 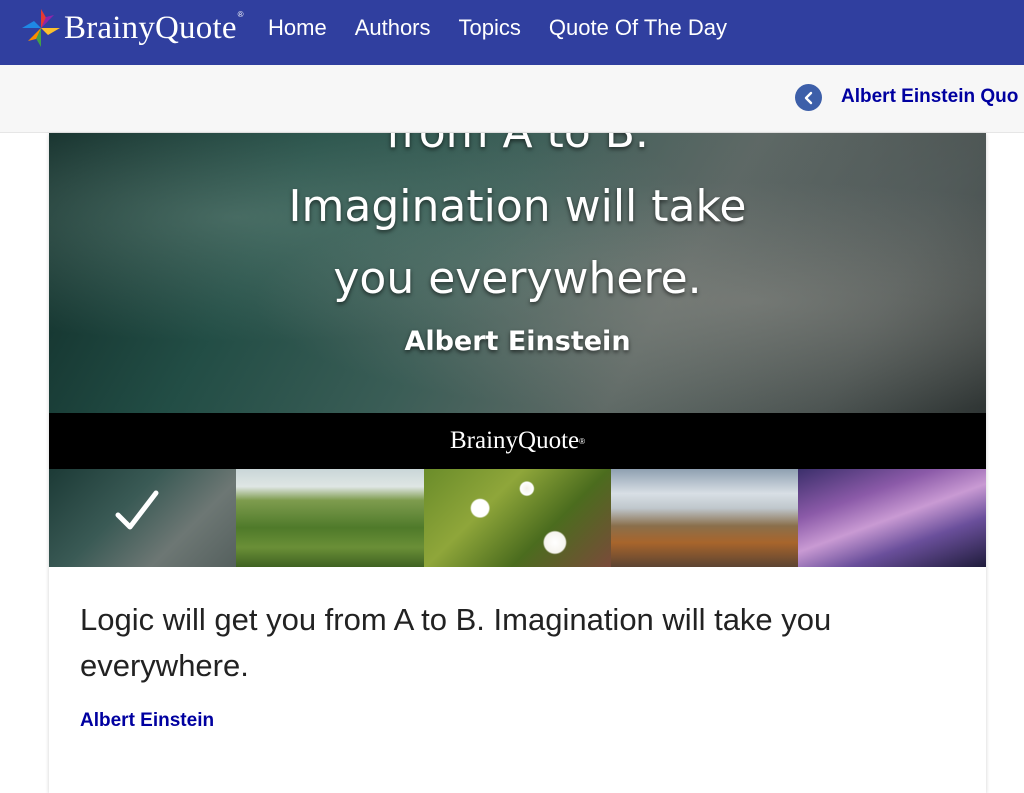 I want to click on picture-brand-name: BrainyQuote, so click(x=514, y=440).